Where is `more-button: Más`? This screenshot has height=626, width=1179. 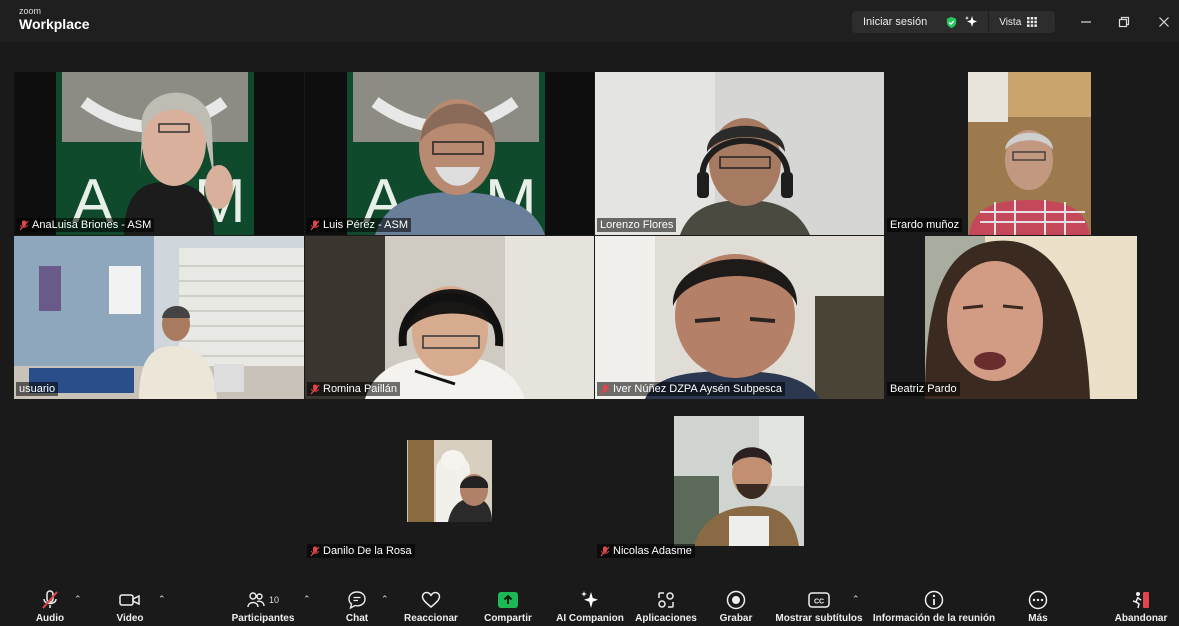 more-button: Más is located at coordinates (1038, 604).